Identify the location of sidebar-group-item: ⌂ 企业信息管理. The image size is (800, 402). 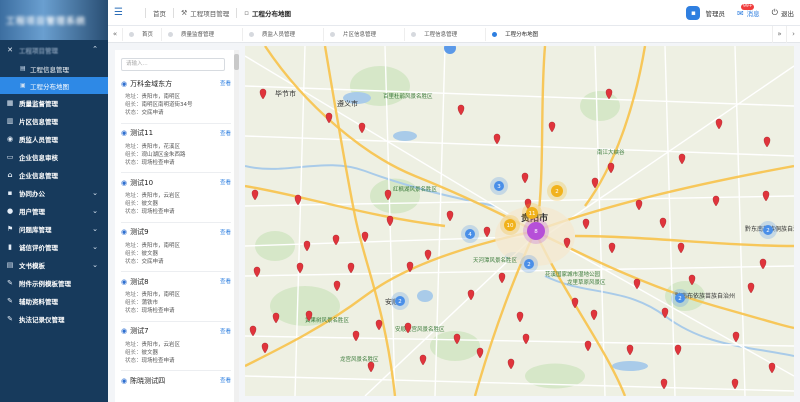
(54, 175).